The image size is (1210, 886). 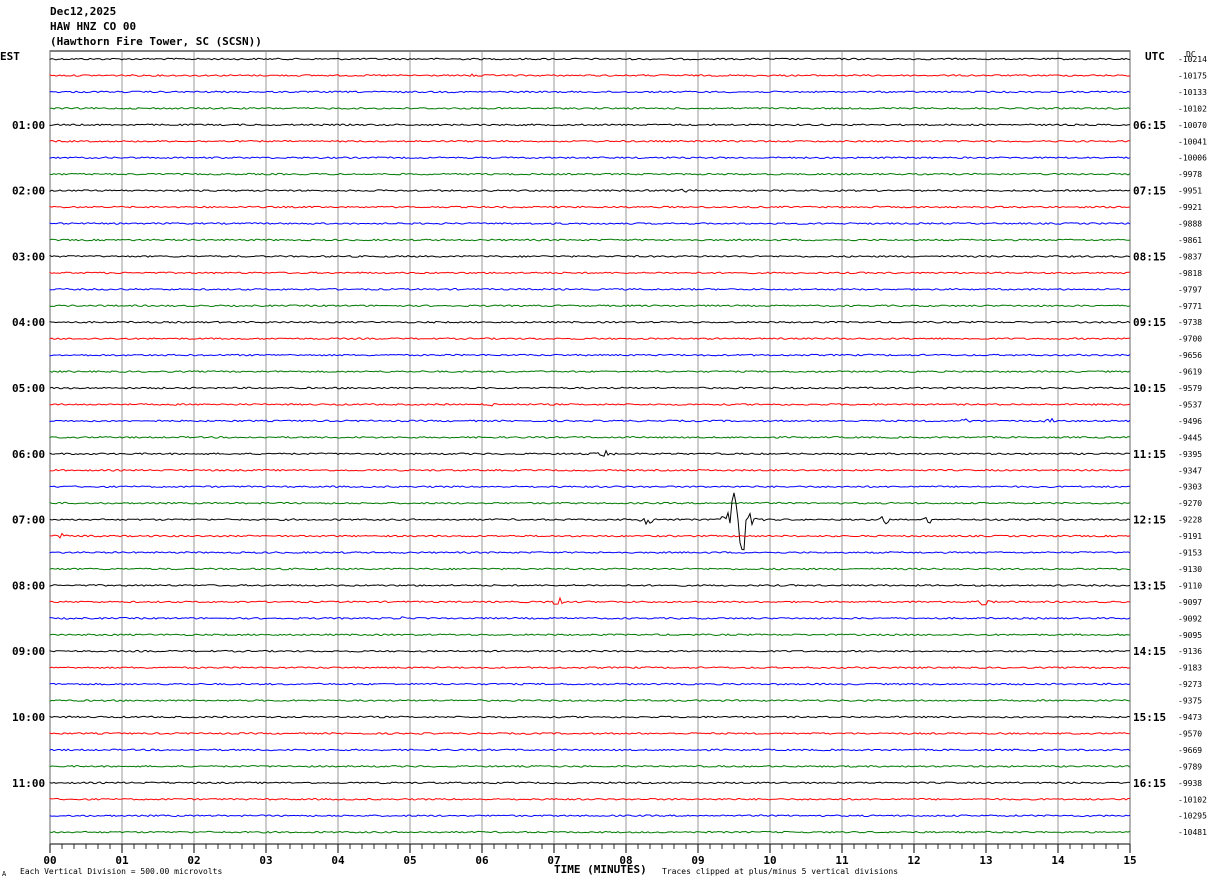 What do you see at coordinates (4, 874) in the screenshot?
I see `corner-mark: A` at bounding box center [4, 874].